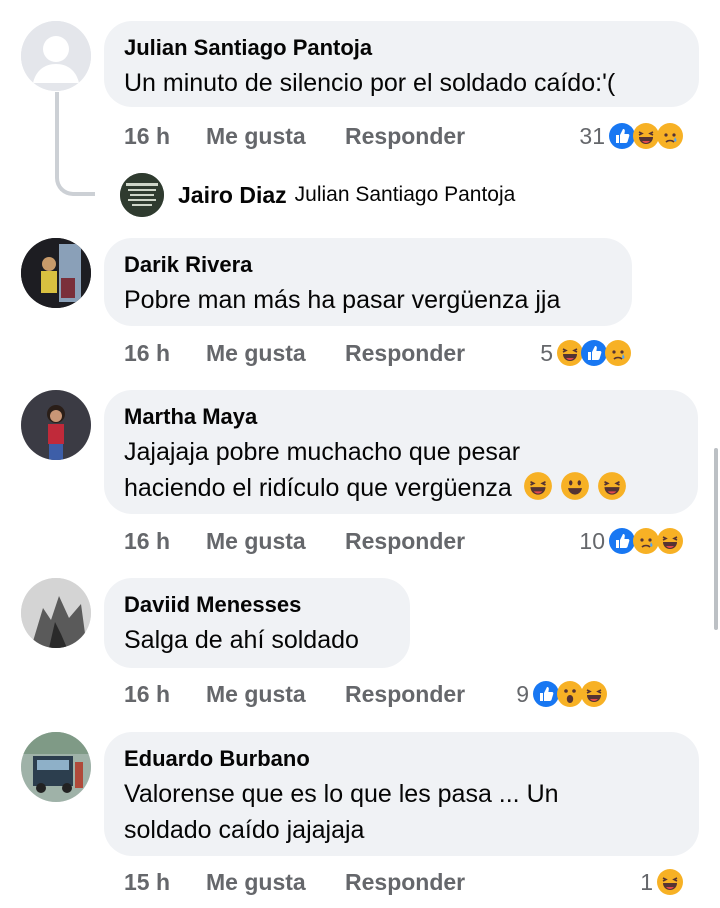  I want to click on reaction-count: 10, so click(592, 541).